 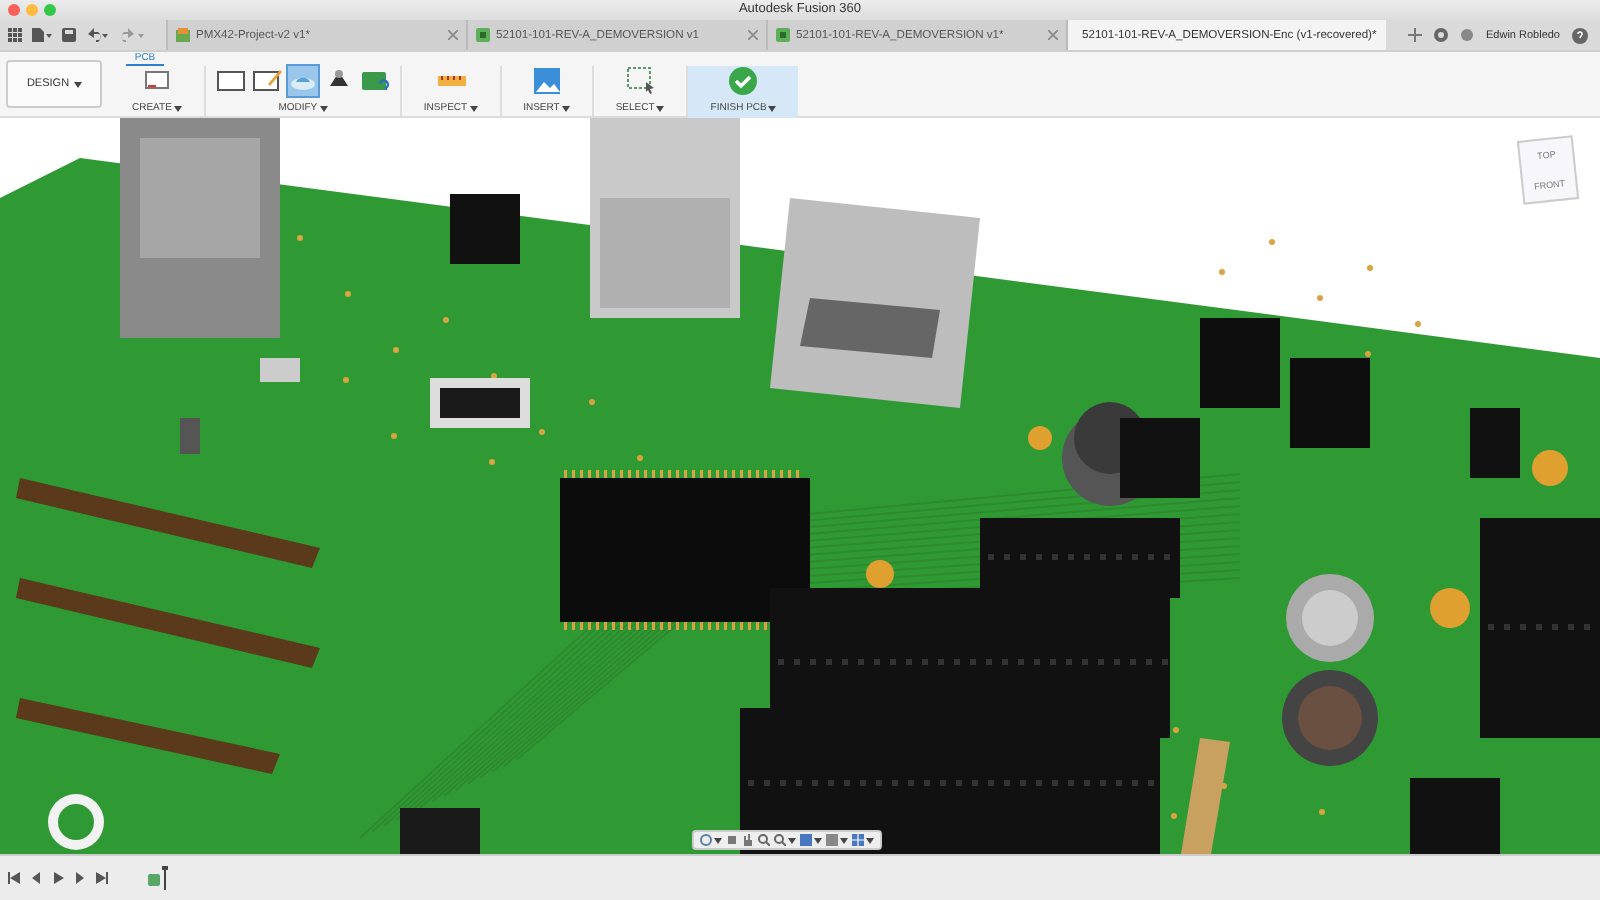 I want to click on crystal, so click(x=480, y=403).